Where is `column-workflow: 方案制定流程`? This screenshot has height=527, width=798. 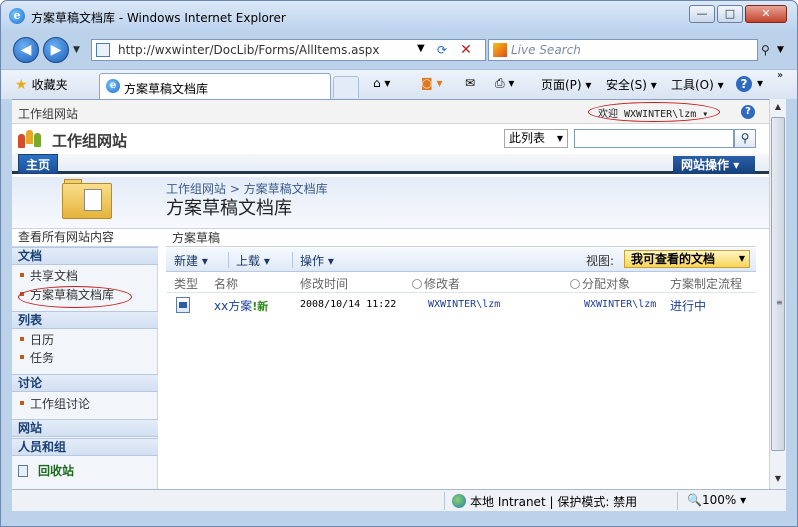
column-workflow: 方案制定流程 is located at coordinates (706, 283).